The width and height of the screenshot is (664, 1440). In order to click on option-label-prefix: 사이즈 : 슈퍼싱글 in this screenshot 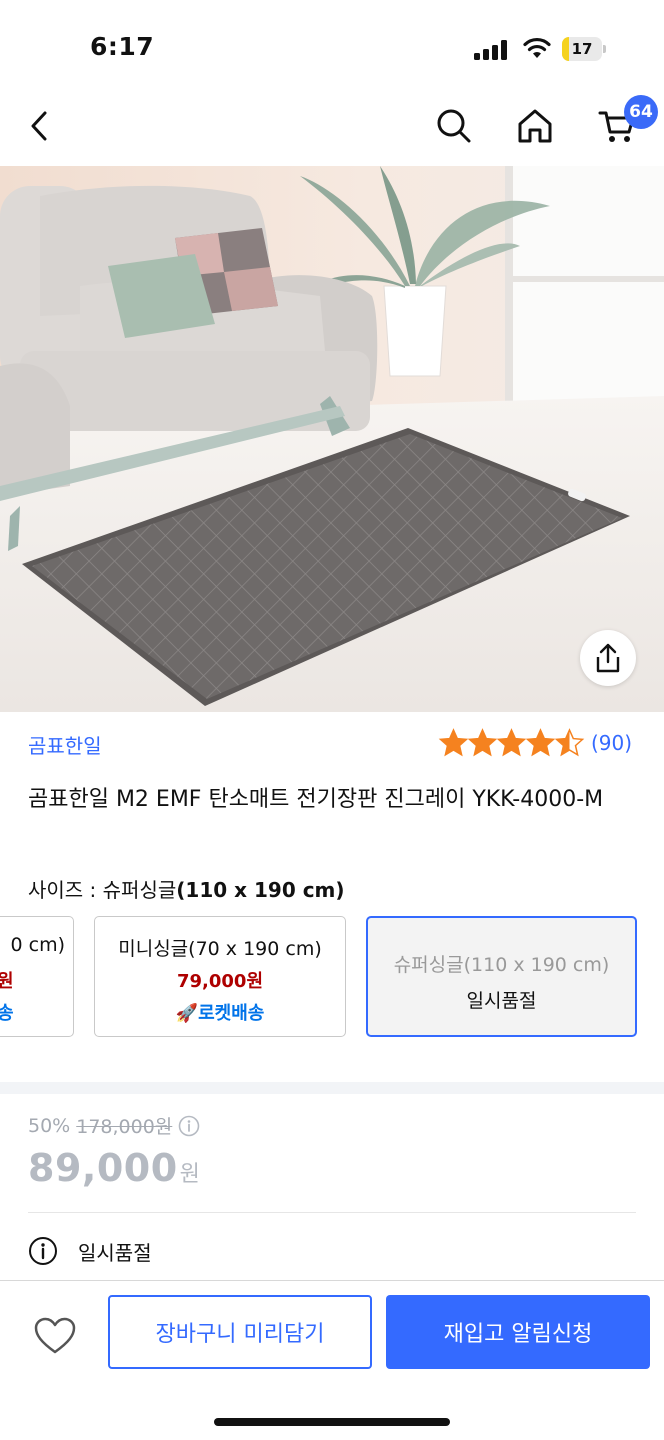, I will do `click(102, 890)`.